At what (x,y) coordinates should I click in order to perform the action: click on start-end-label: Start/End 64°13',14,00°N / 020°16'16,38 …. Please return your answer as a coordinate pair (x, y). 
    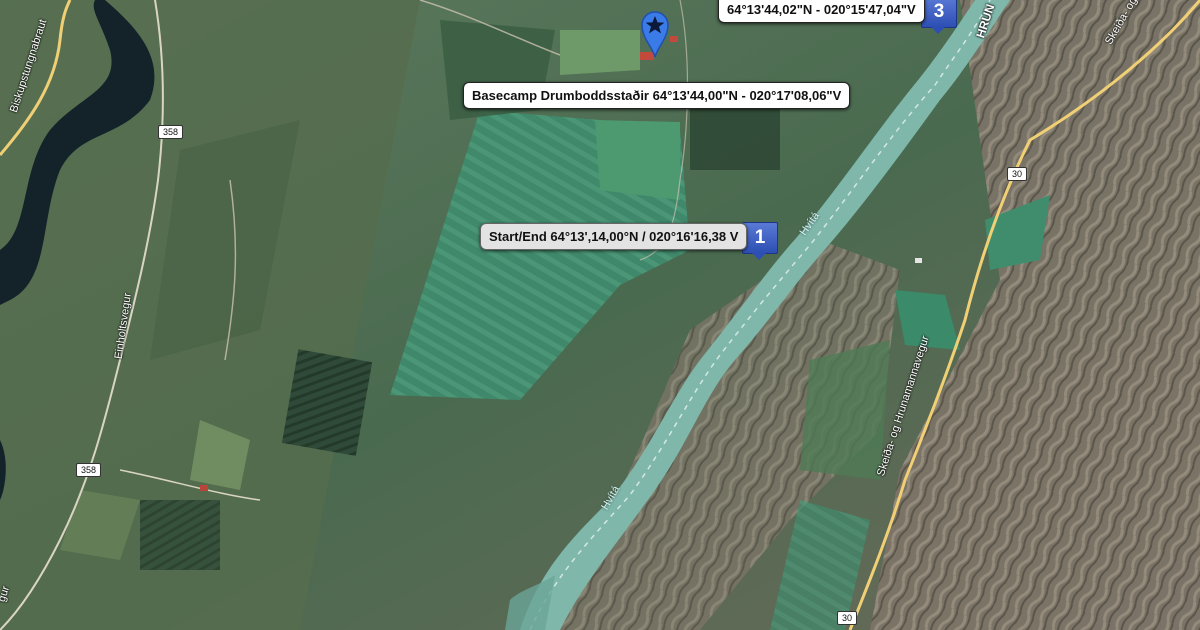
    Looking at the image, I should click on (614, 236).